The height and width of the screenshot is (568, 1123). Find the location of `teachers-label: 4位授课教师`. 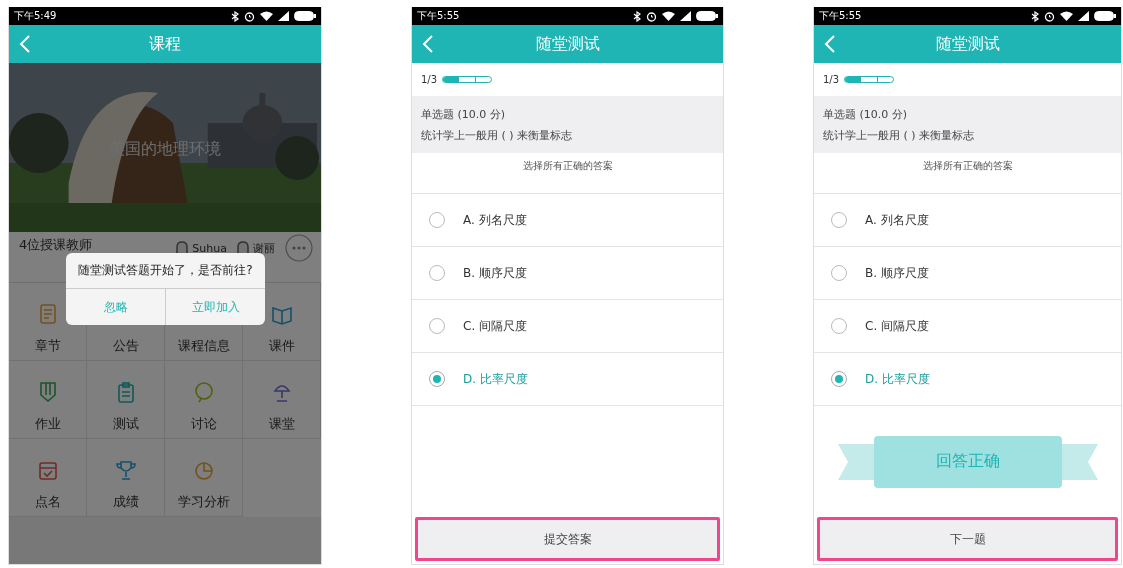

teachers-label: 4位授课教师 is located at coordinates (56, 245).